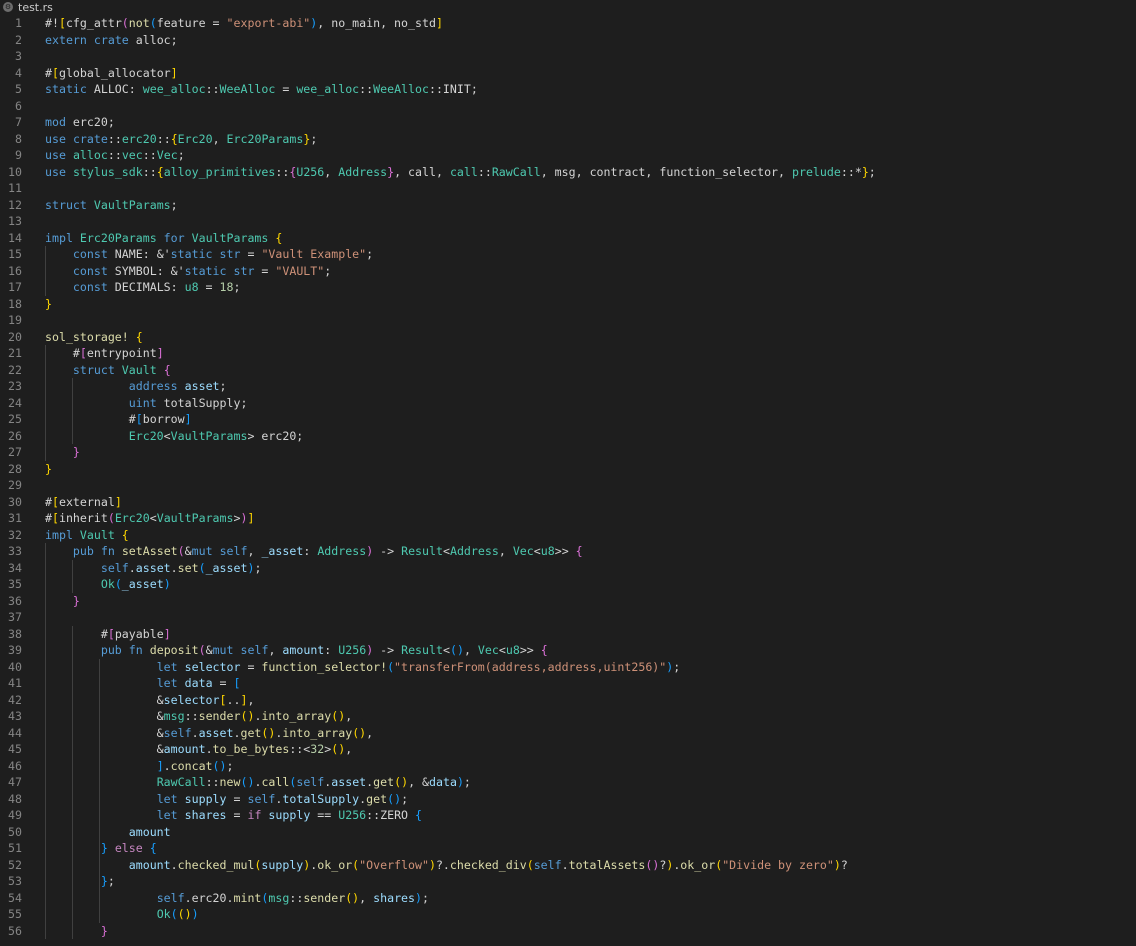 This screenshot has width=1136, height=946. What do you see at coordinates (568, 106) in the screenshot?
I see `code-line: 6` at bounding box center [568, 106].